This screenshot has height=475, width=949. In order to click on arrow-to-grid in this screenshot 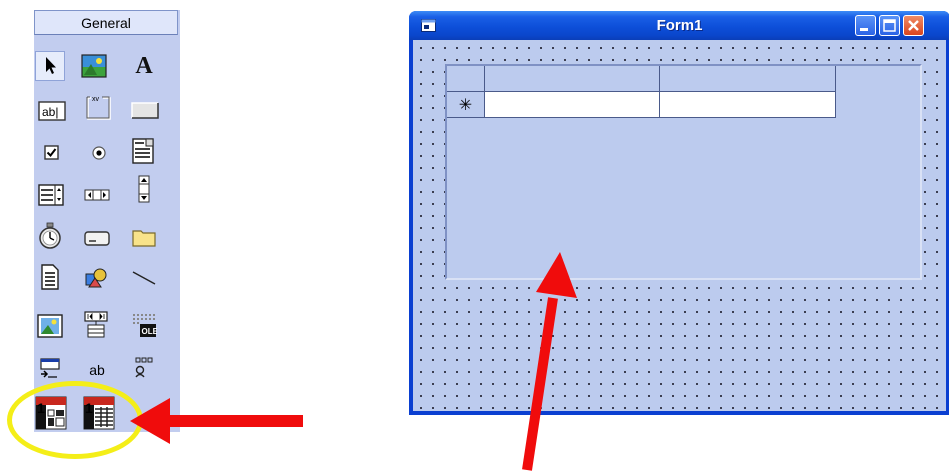, I will do `click(549, 361)`.